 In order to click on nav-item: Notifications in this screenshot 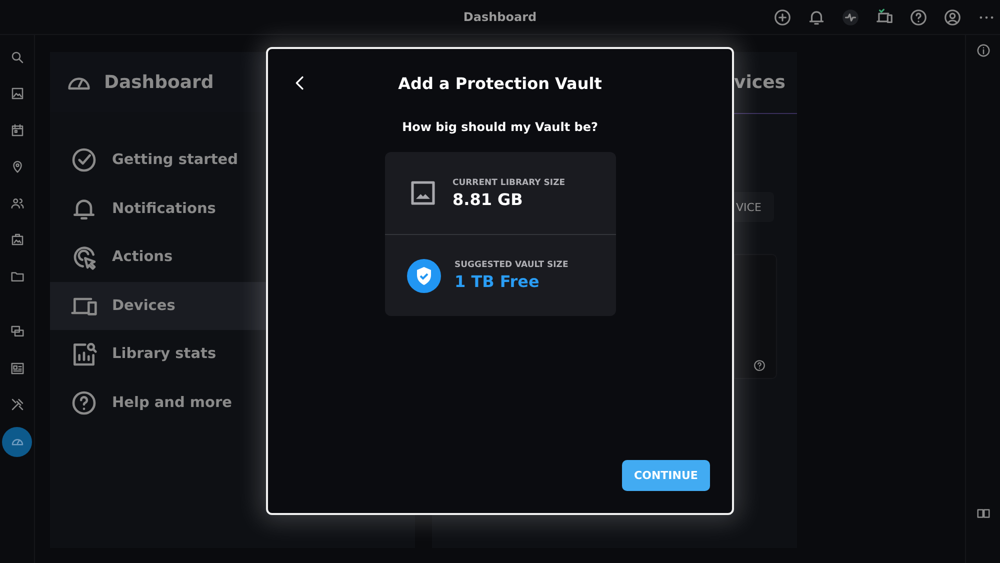, I will do `click(232, 208)`.